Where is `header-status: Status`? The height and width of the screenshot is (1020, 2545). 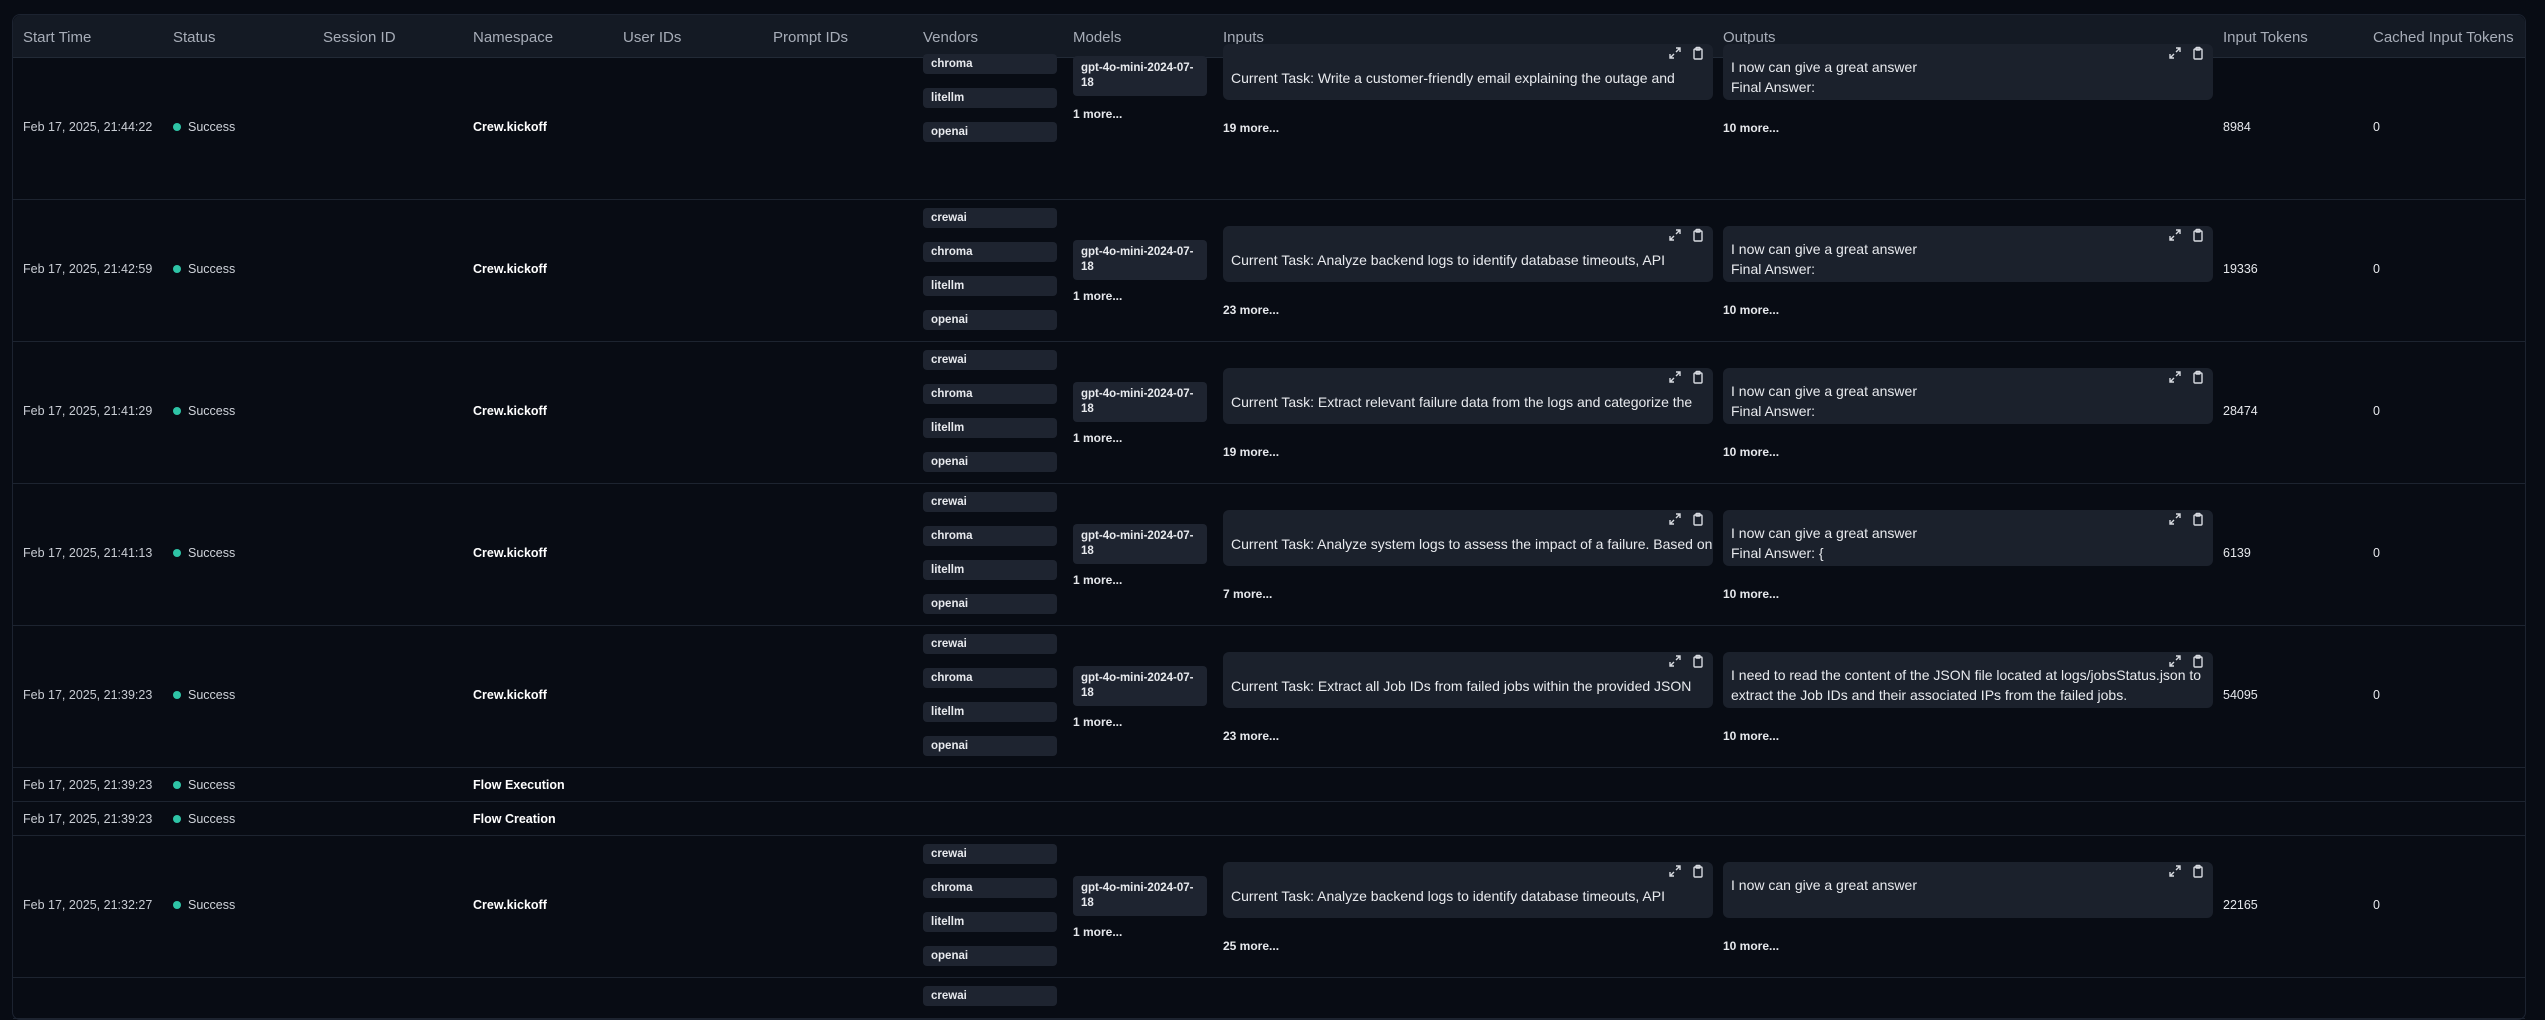
header-status: Status is located at coordinates (194, 37).